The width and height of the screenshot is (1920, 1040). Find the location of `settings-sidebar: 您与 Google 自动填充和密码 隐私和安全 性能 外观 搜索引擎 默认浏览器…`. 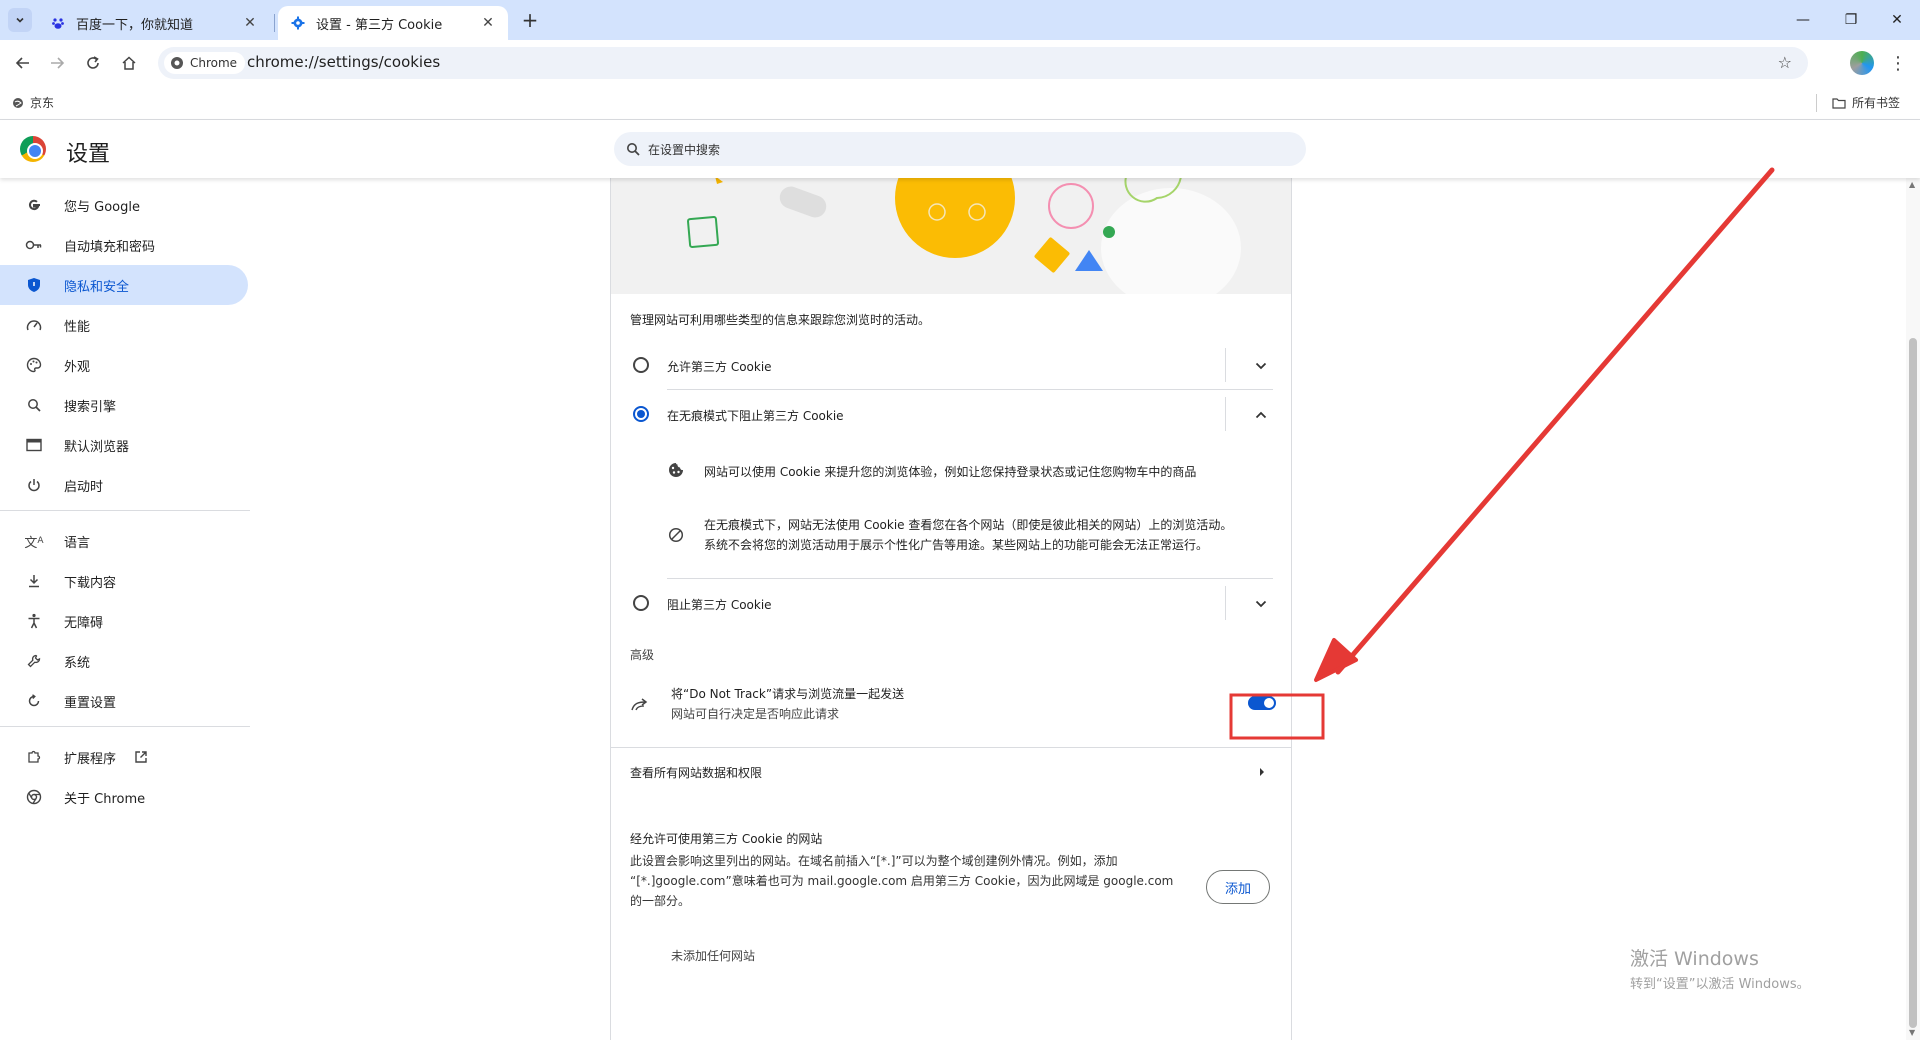

settings-sidebar: 您与 Google 自动填充和密码 隐私和安全 性能 外观 搜索引擎 默认浏览器… is located at coordinates (125, 609).